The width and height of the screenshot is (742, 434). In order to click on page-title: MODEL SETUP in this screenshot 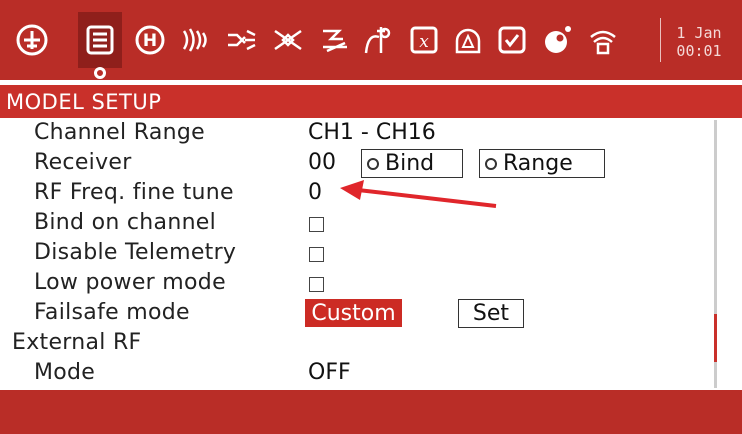, I will do `click(84, 102)`.